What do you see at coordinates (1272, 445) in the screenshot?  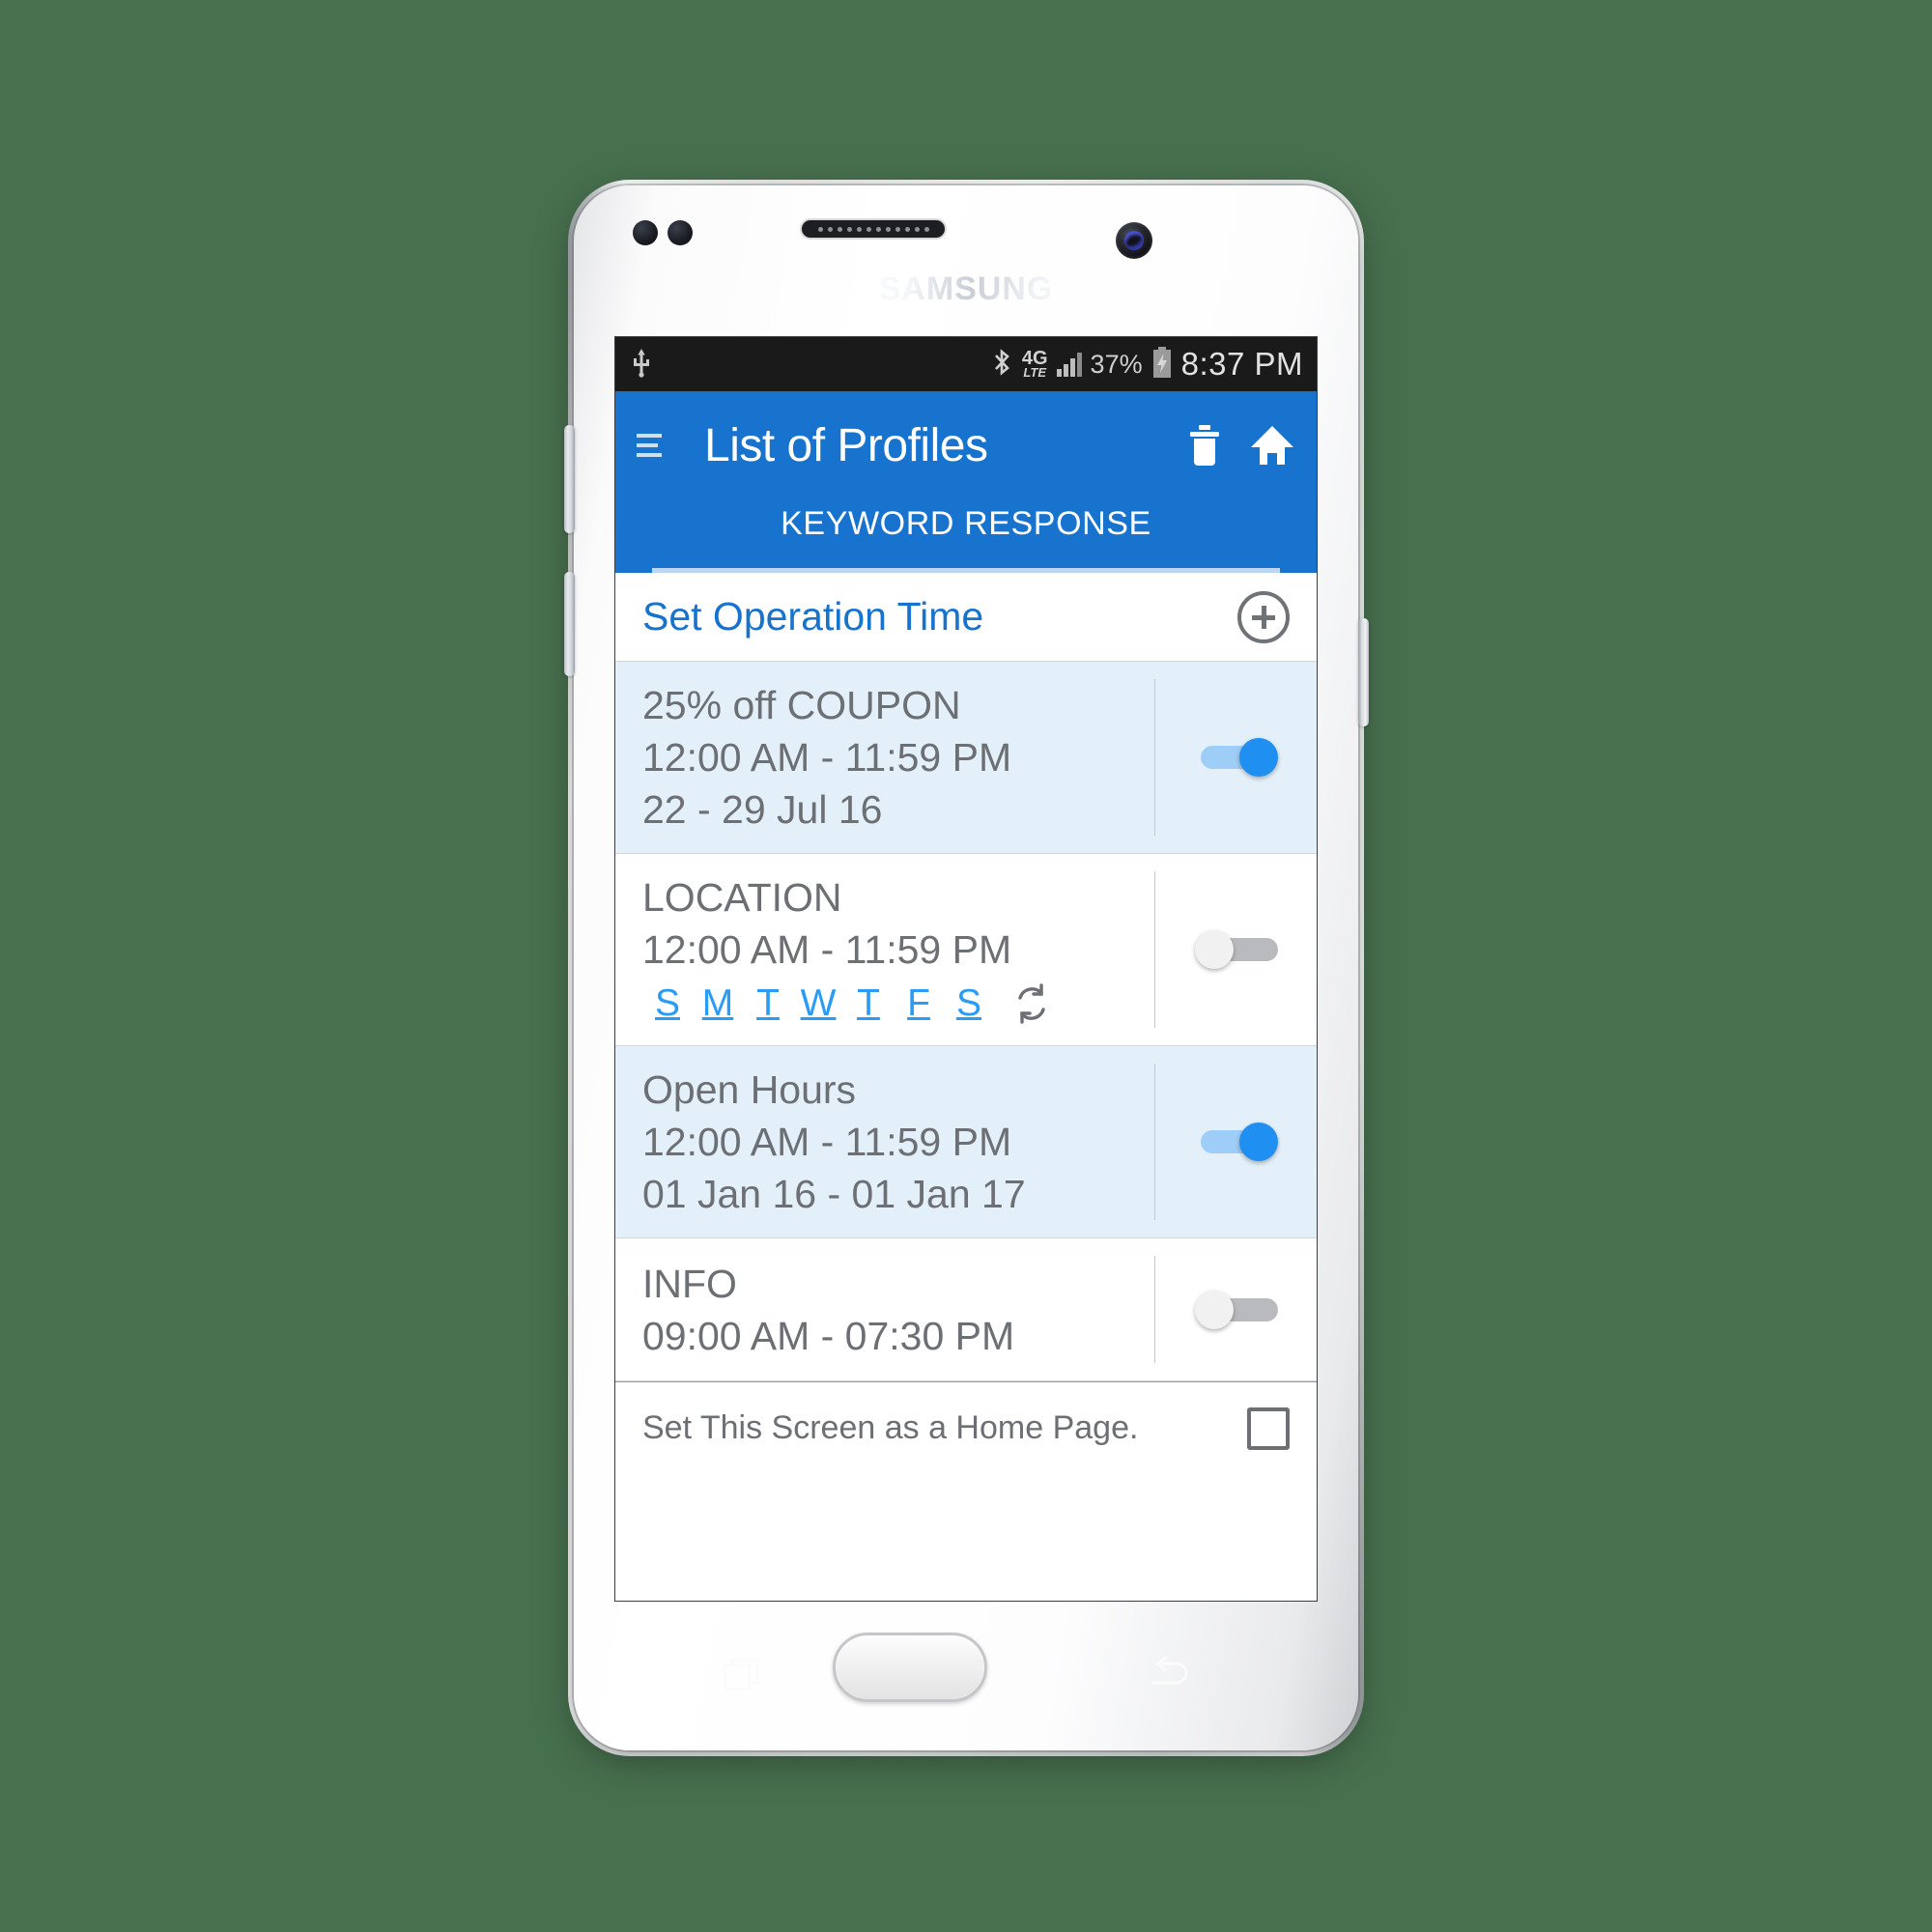 I see `home-icon` at bounding box center [1272, 445].